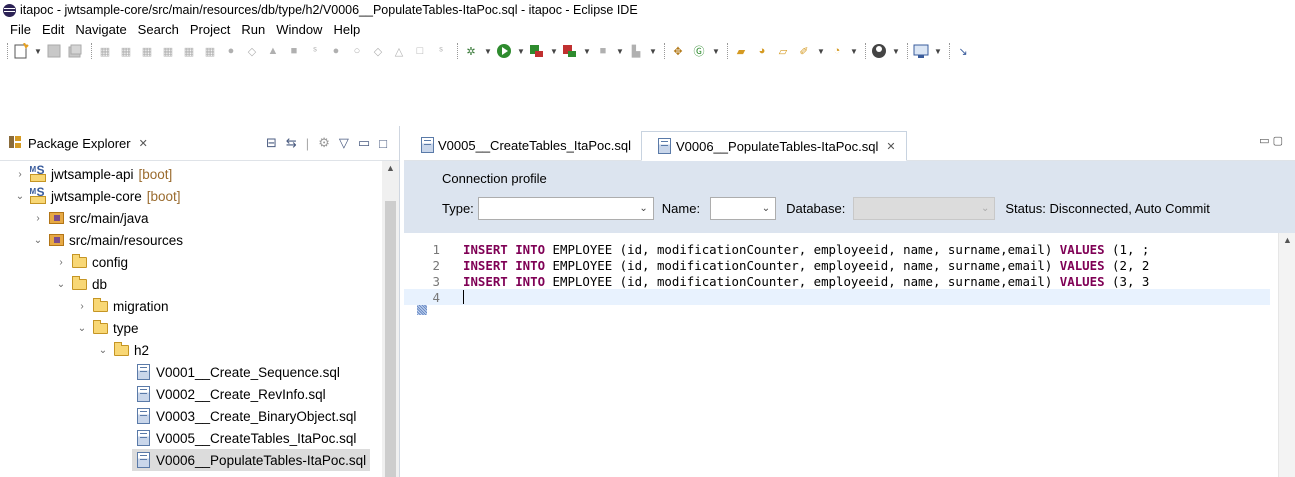 This screenshot has width=1295, height=477. What do you see at coordinates (762, 51) in the screenshot?
I see `open-project-icon: ◕` at bounding box center [762, 51].